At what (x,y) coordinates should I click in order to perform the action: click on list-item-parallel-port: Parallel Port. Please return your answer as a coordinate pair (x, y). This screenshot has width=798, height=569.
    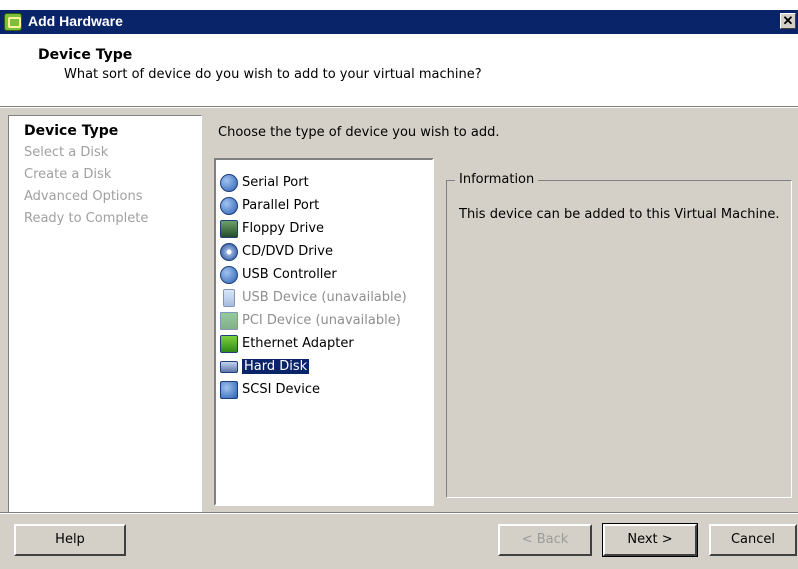
    Looking at the image, I should click on (324, 206).